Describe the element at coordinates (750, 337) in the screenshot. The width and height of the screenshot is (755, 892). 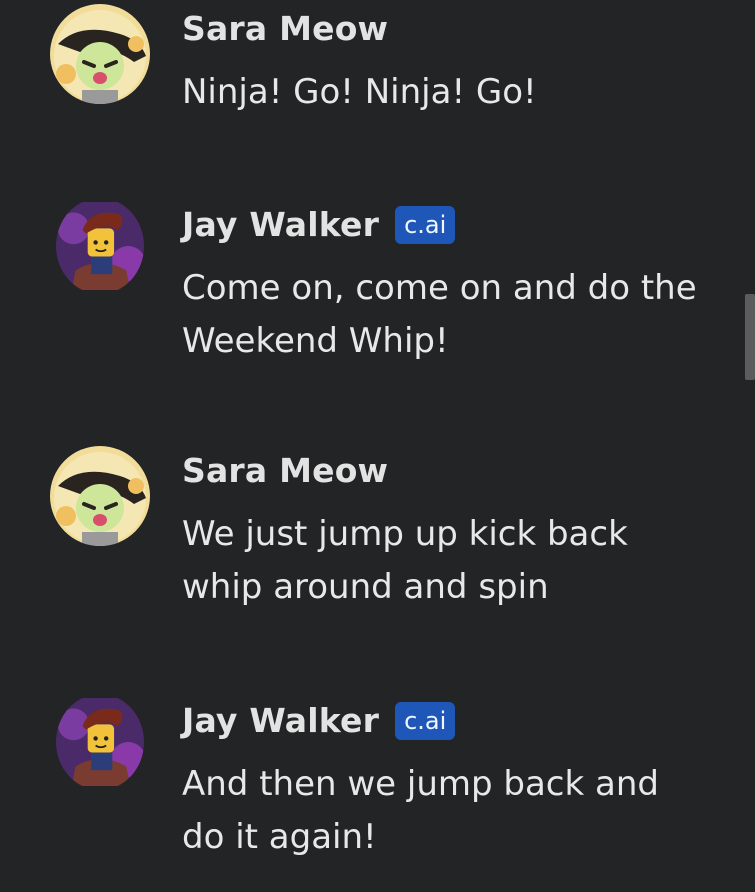
I see `scrollbar-thumb` at that location.